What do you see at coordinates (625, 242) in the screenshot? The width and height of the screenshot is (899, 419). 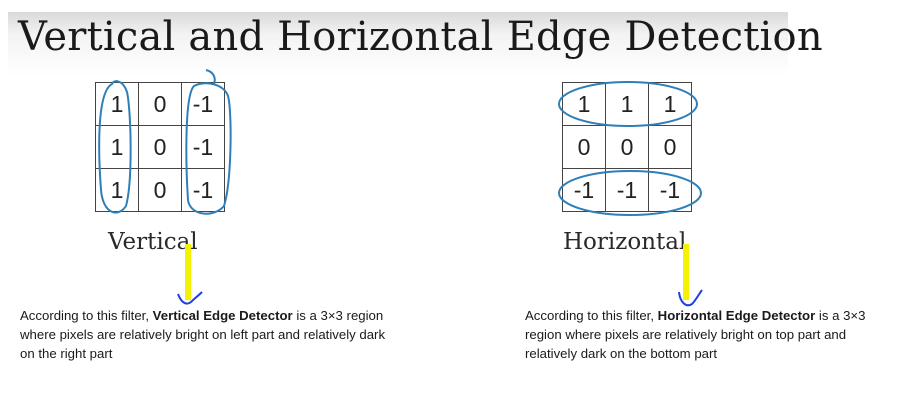 I see `horizontal-caption: Horizontal` at bounding box center [625, 242].